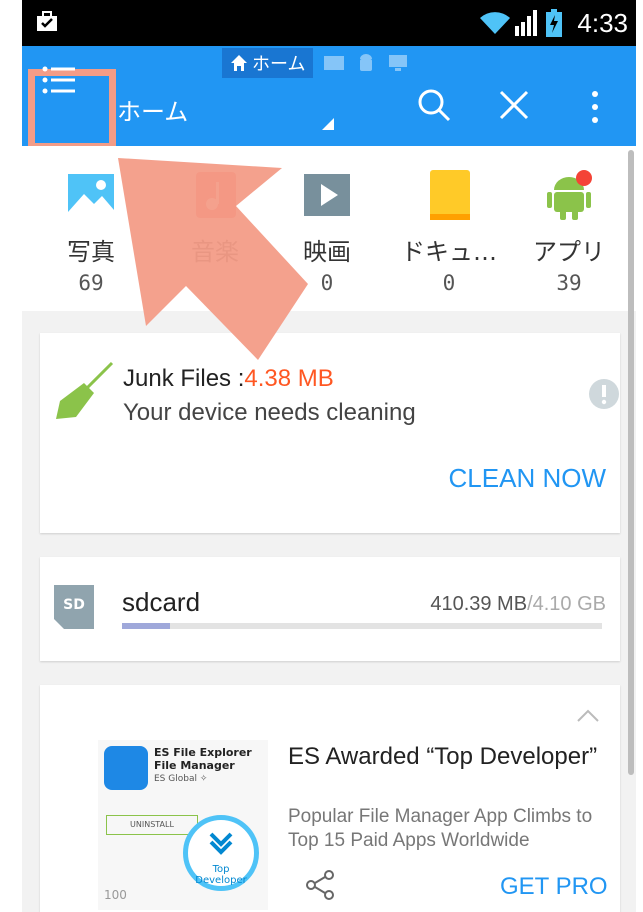  What do you see at coordinates (330, 609) in the screenshot?
I see `sdcard-card: SD sdcard 410.39 MB/4.10 GB` at bounding box center [330, 609].